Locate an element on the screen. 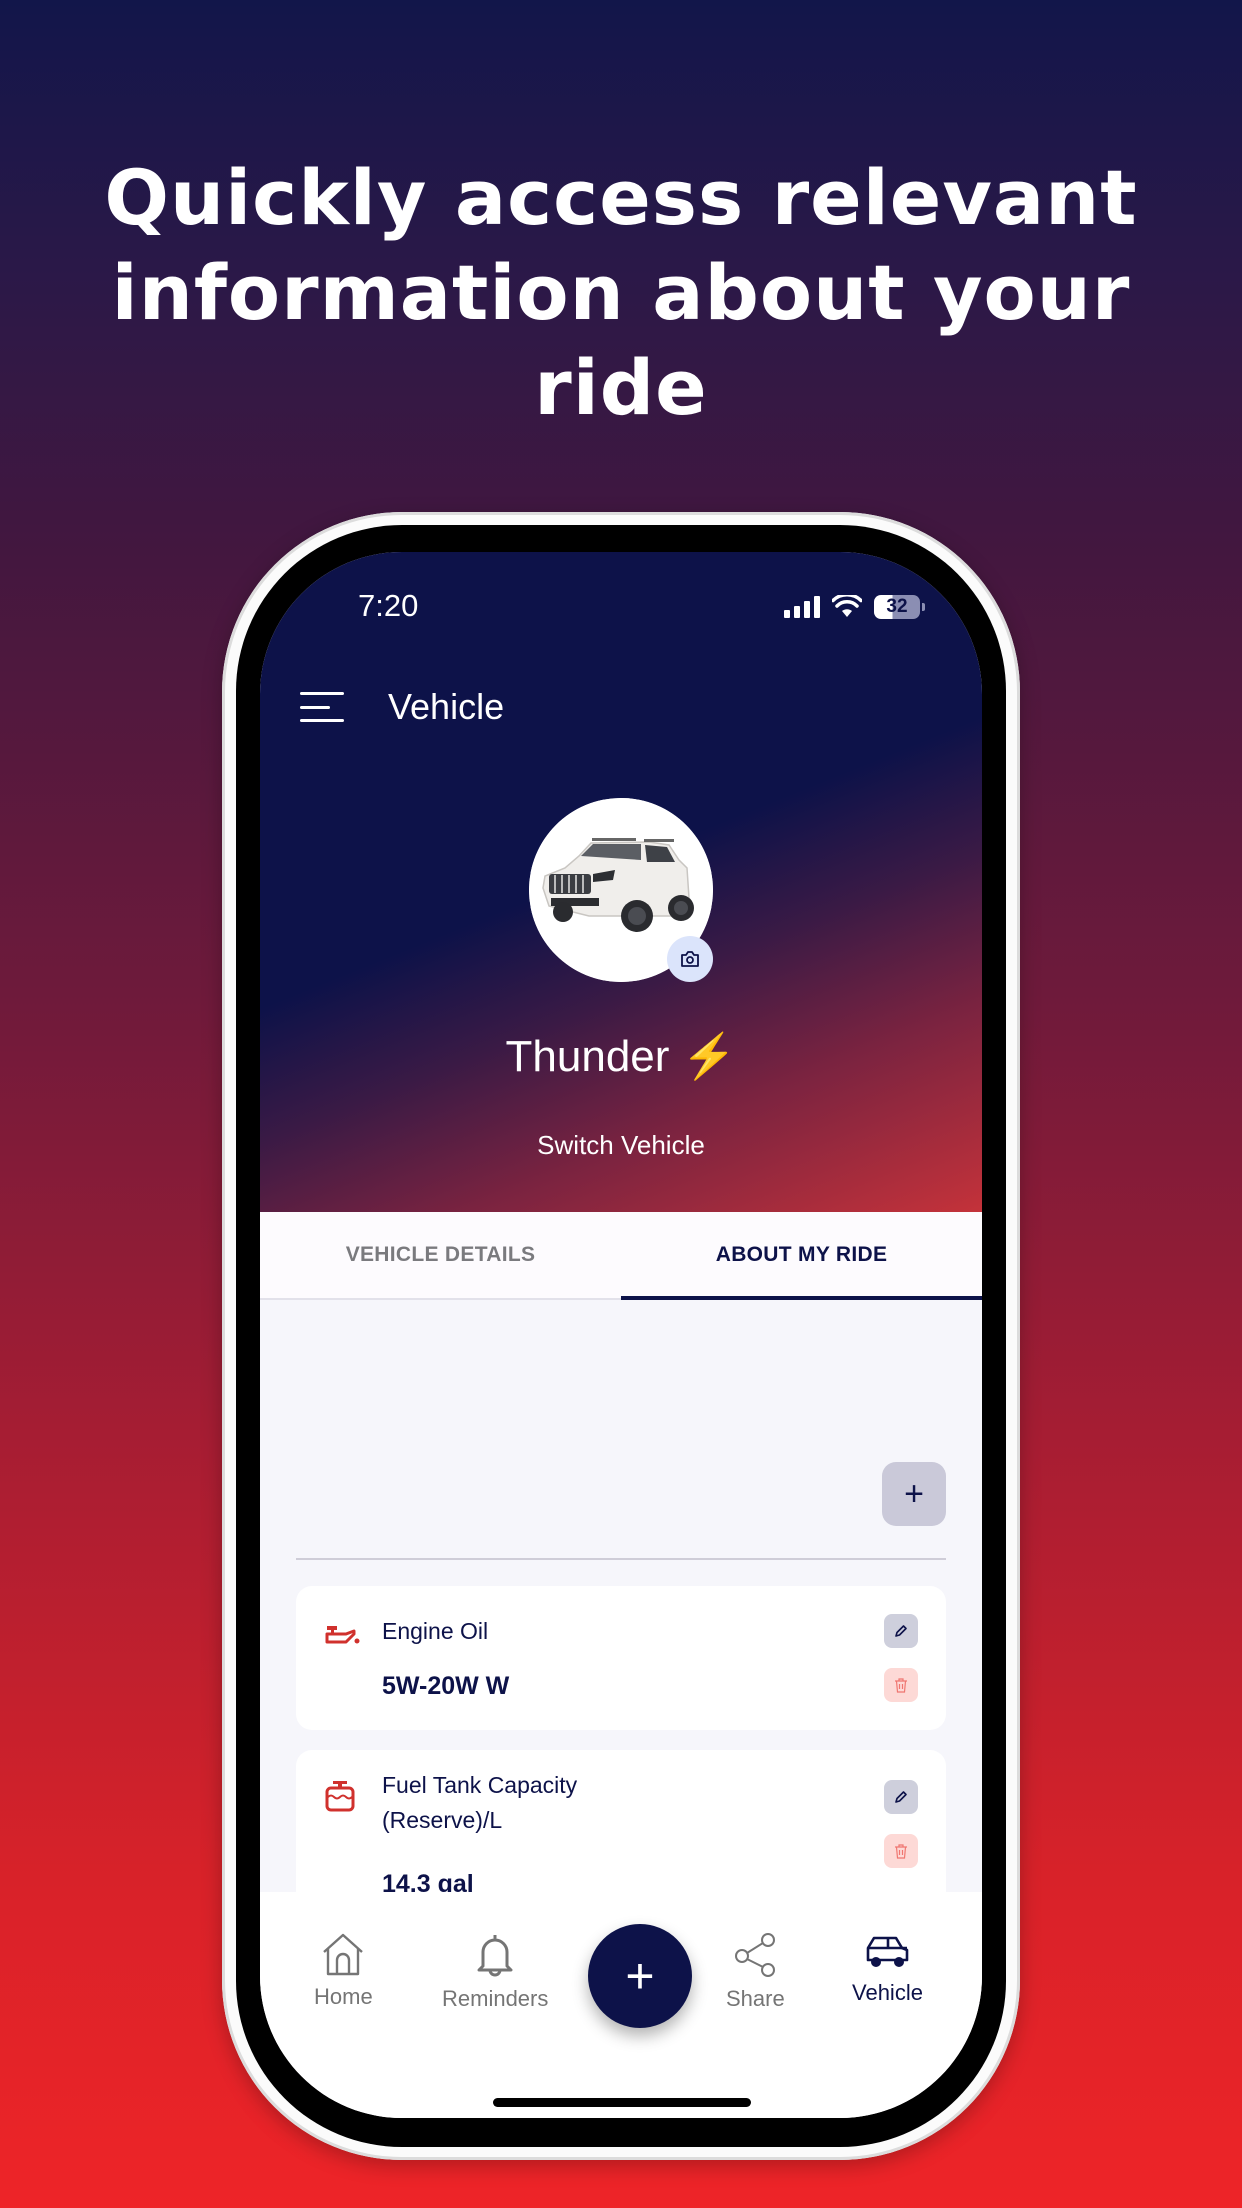 This screenshot has height=2208, width=1242. nav-vehicle: Vehicle is located at coordinates (887, 1969).